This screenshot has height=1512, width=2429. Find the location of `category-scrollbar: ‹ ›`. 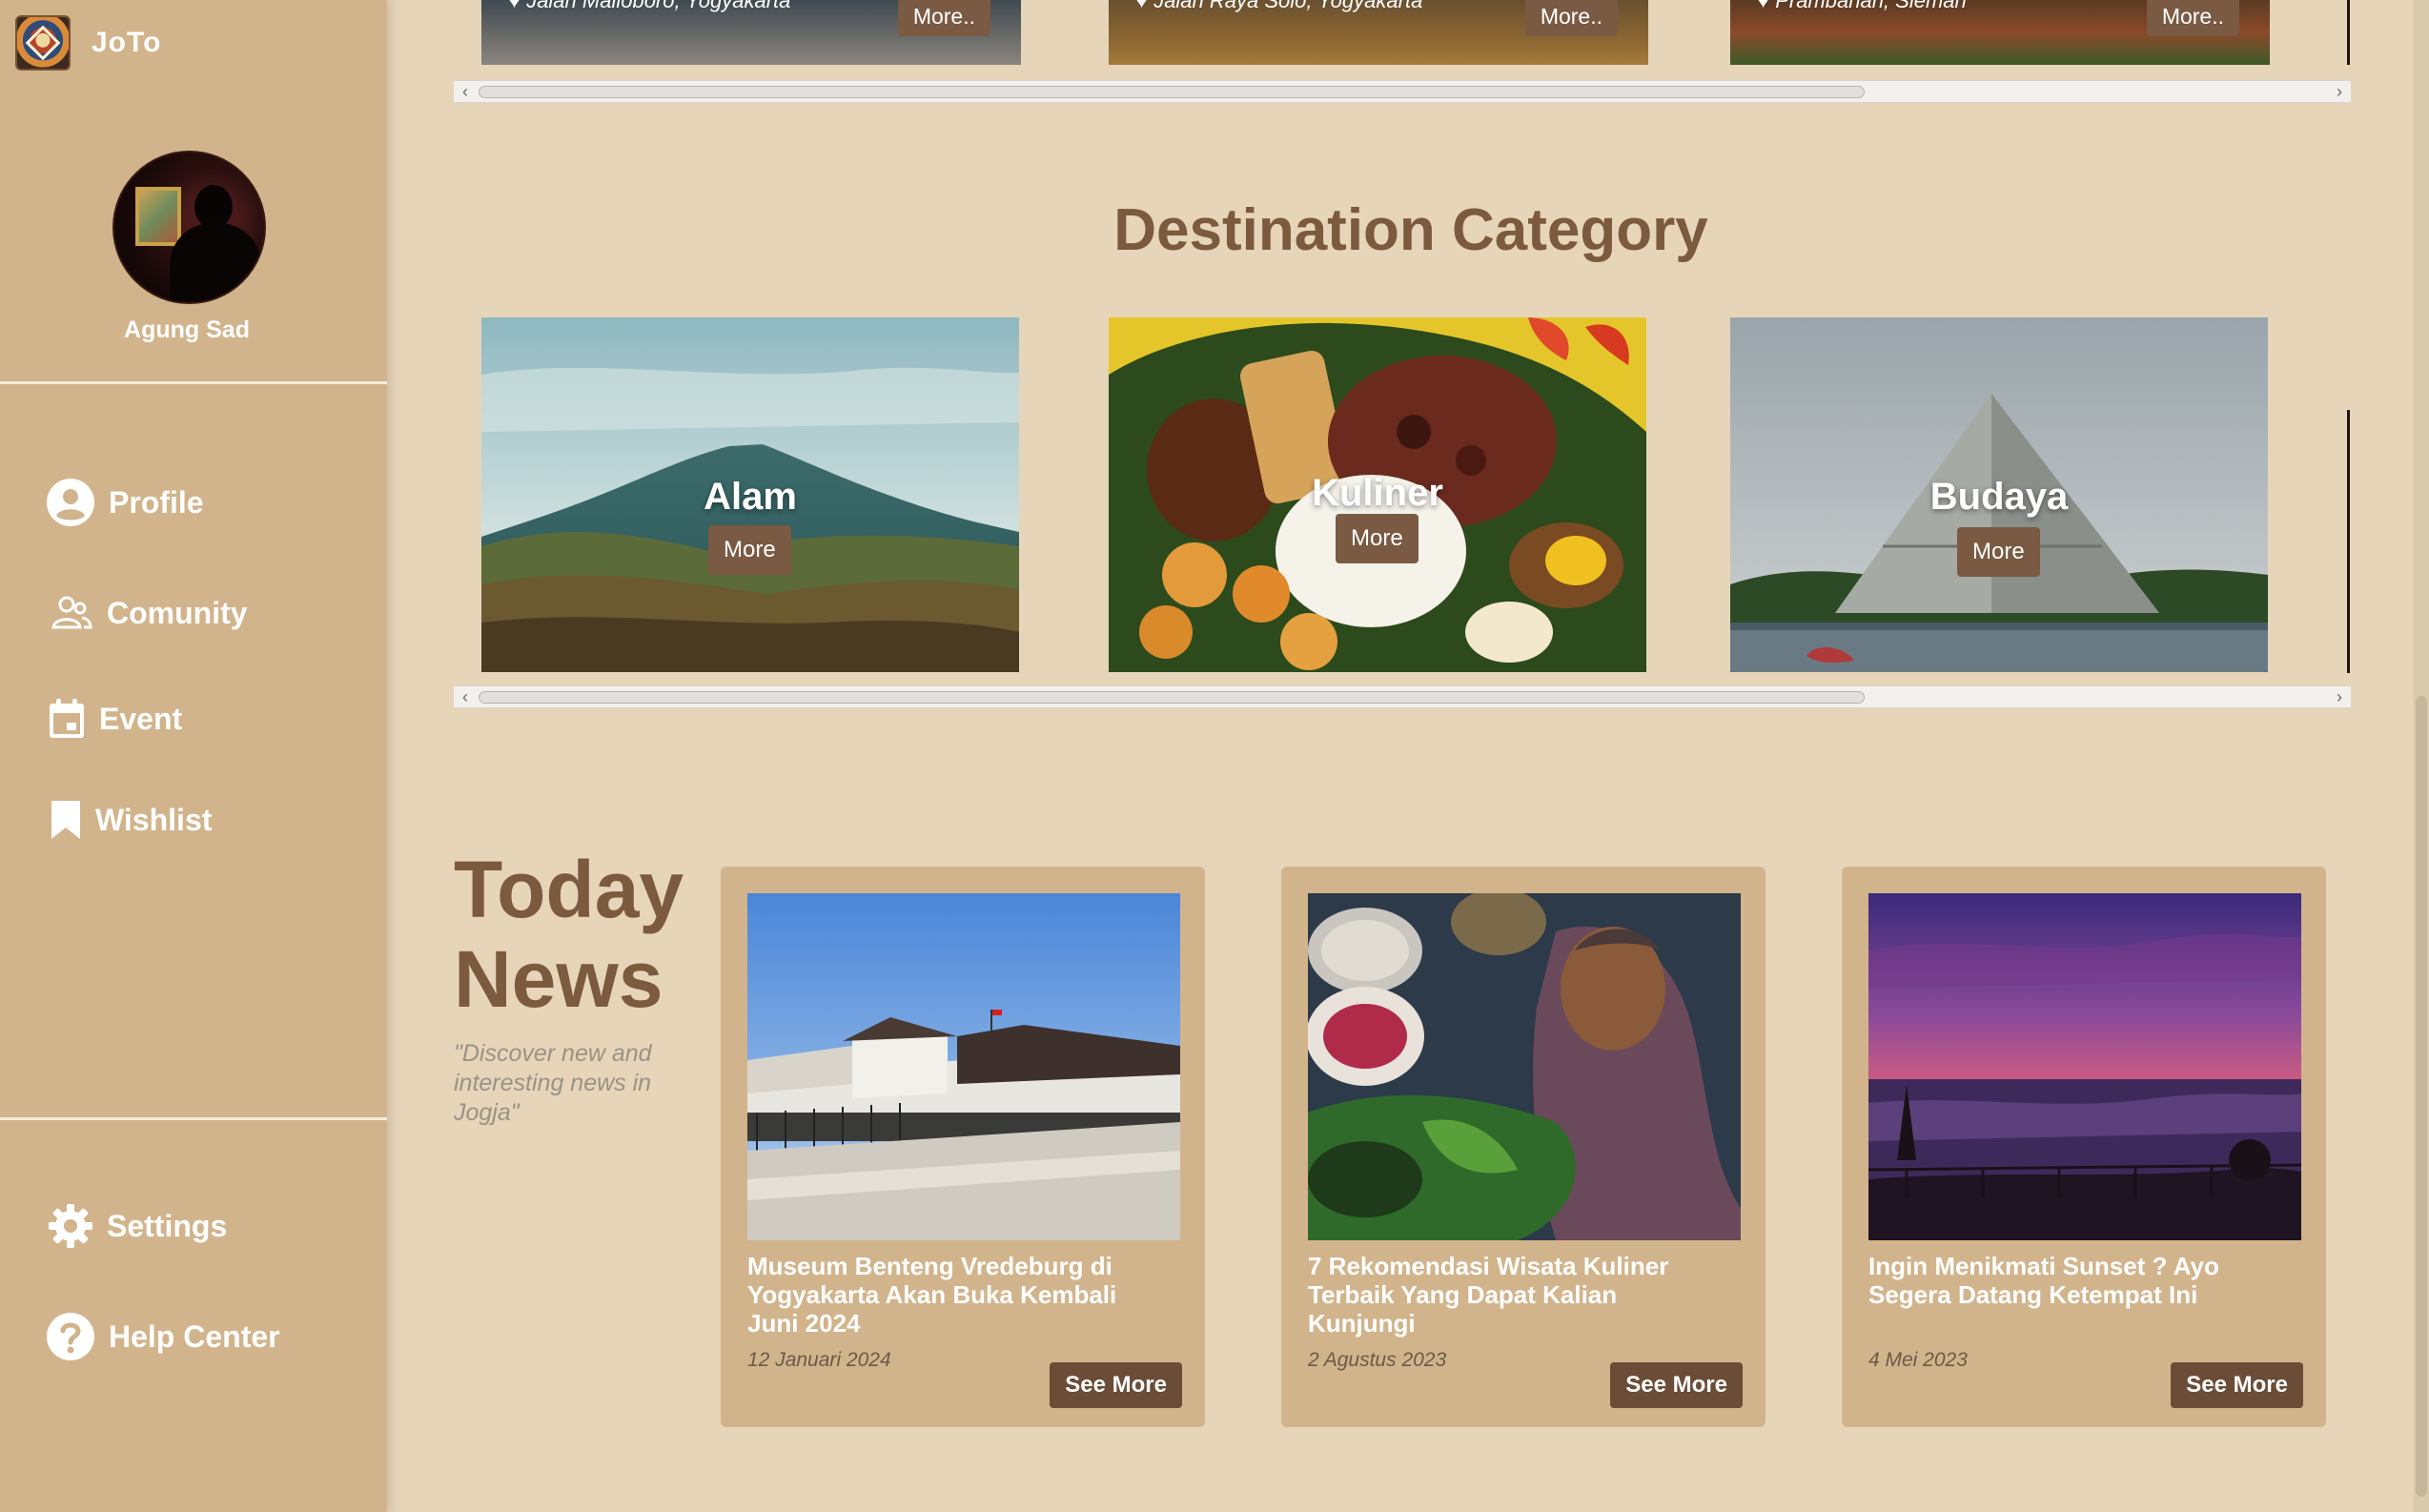

category-scrollbar: ‹ › is located at coordinates (1403, 696).